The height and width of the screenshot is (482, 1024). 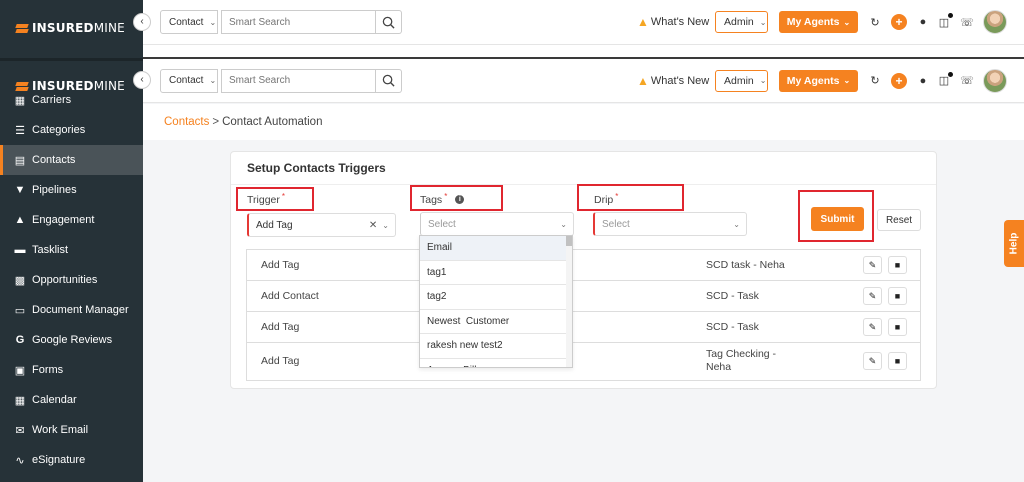 I want to click on sidebar-item-opportunities: ▩ Opportunities, so click(x=71, y=280).